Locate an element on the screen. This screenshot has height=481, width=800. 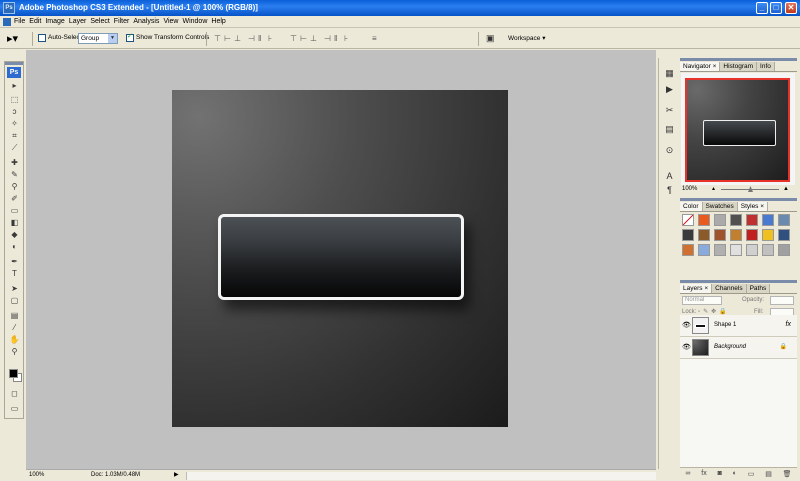
menu-item-analysis: Analysis is located at coordinates (148, 22).